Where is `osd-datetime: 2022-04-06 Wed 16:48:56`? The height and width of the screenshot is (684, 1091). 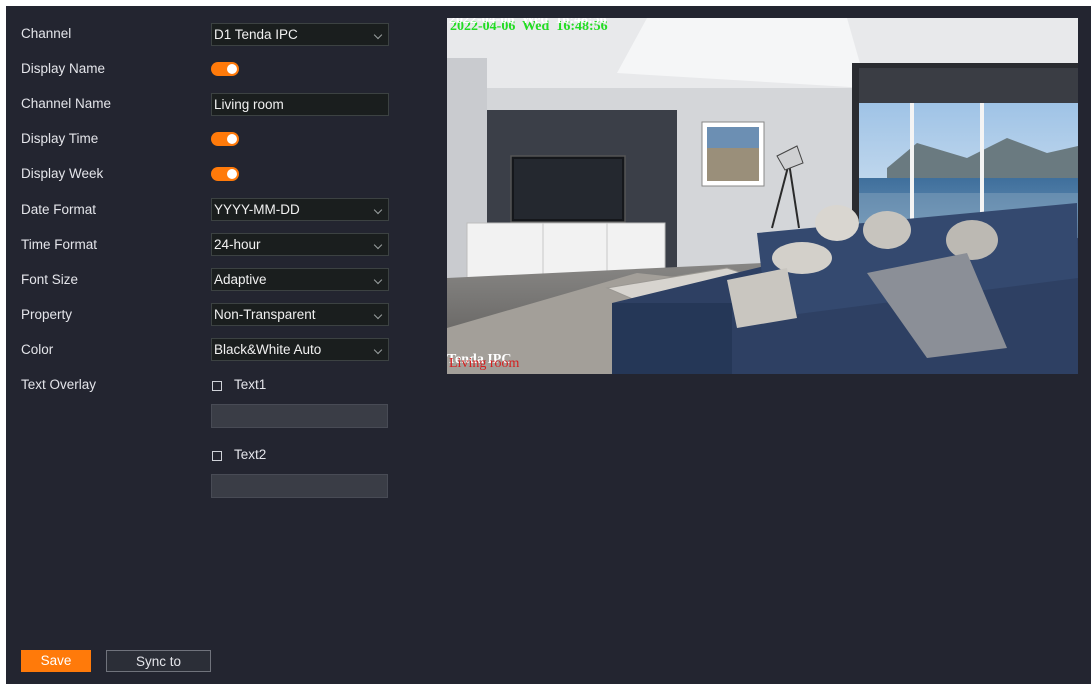 osd-datetime: 2022-04-06 Wed 16:48:56 is located at coordinates (528, 22).